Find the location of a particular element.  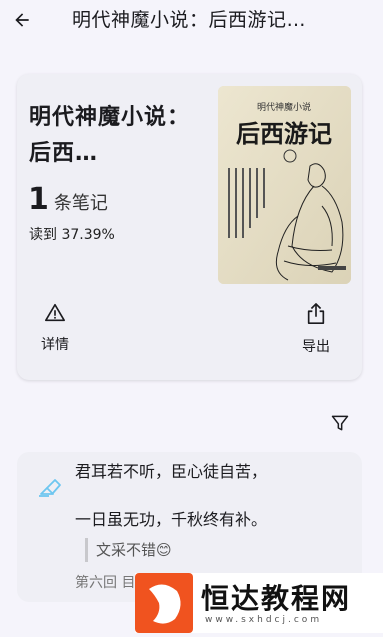

cover-illustration: 明代神魔小说 后西游记 is located at coordinates (284, 185).